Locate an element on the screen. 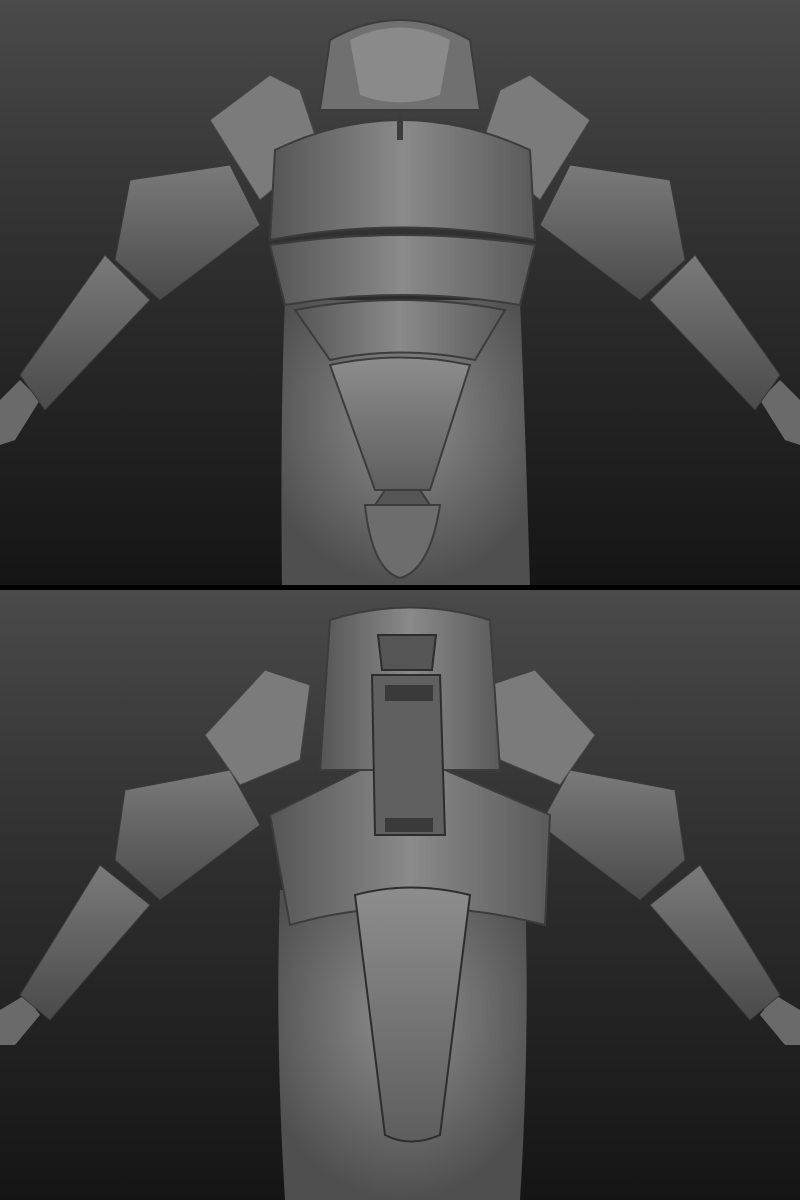  backpack-vent-top is located at coordinates (409, 693).